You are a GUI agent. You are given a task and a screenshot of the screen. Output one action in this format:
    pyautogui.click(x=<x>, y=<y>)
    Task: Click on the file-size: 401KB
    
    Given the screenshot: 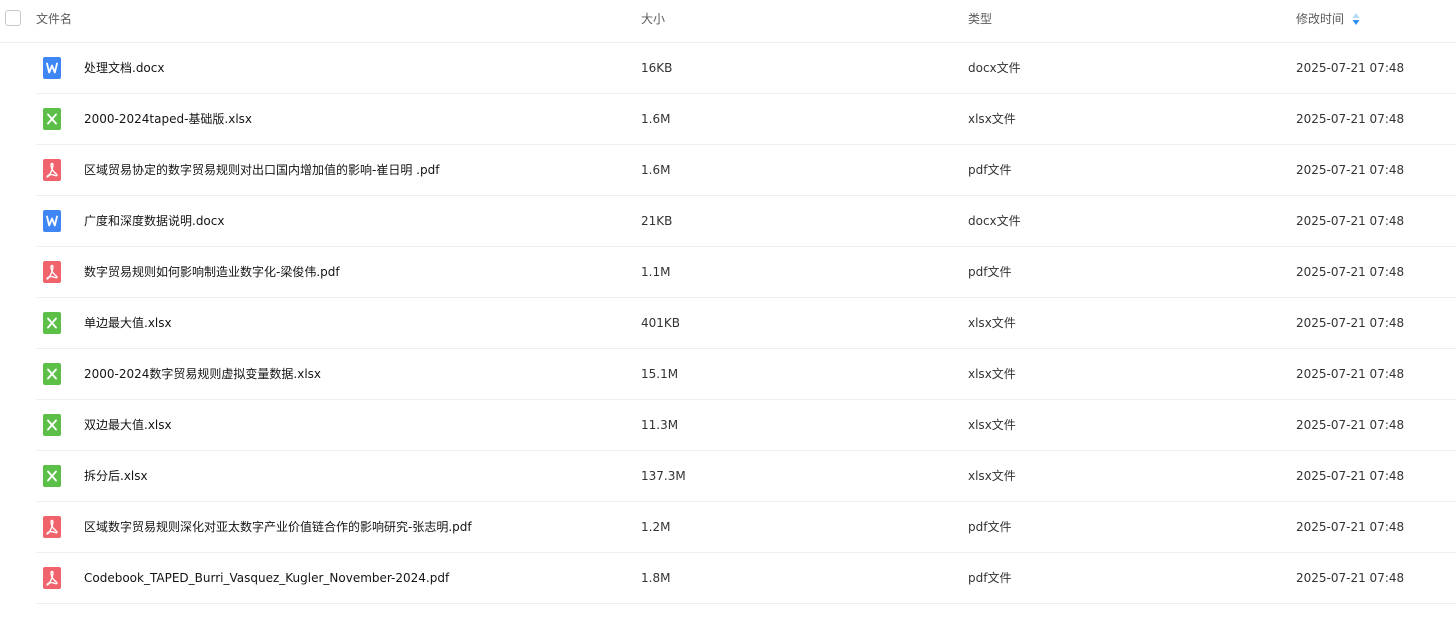 What is the action you would take?
    pyautogui.click(x=661, y=323)
    